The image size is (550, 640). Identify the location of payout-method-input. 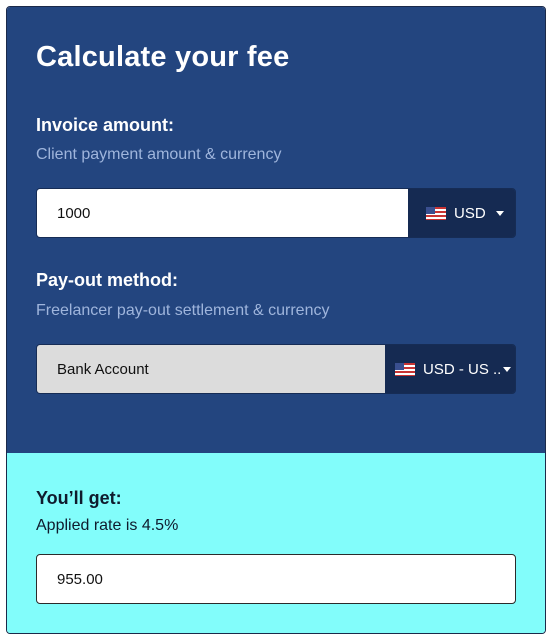
(212, 369).